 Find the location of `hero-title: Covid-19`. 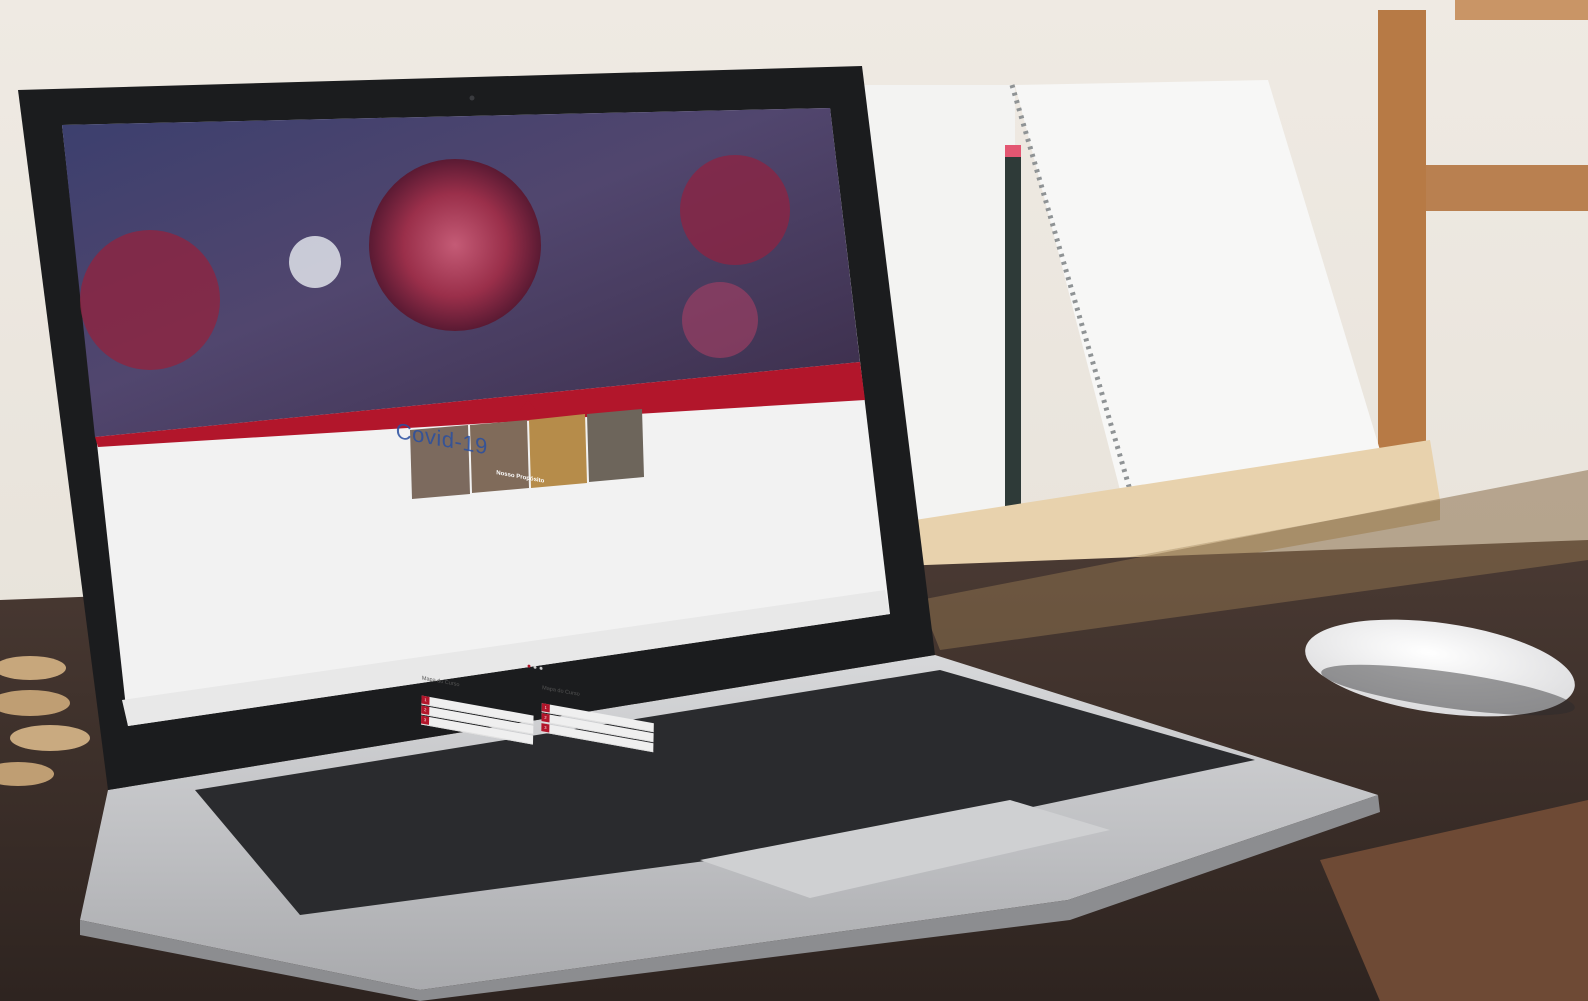

hero-title: Covid-19 is located at coordinates (442, 438).